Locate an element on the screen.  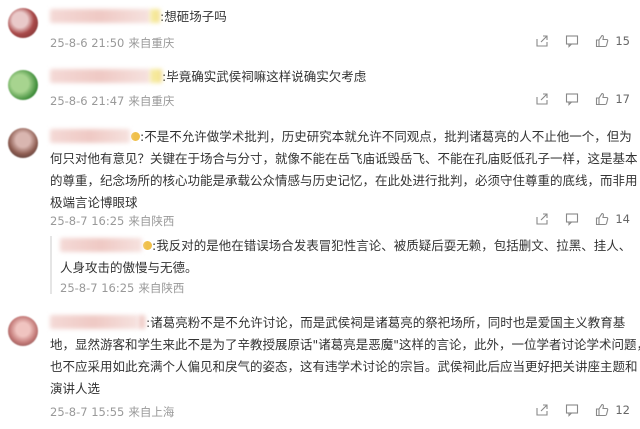
like-count: 12 is located at coordinates (622, 410).